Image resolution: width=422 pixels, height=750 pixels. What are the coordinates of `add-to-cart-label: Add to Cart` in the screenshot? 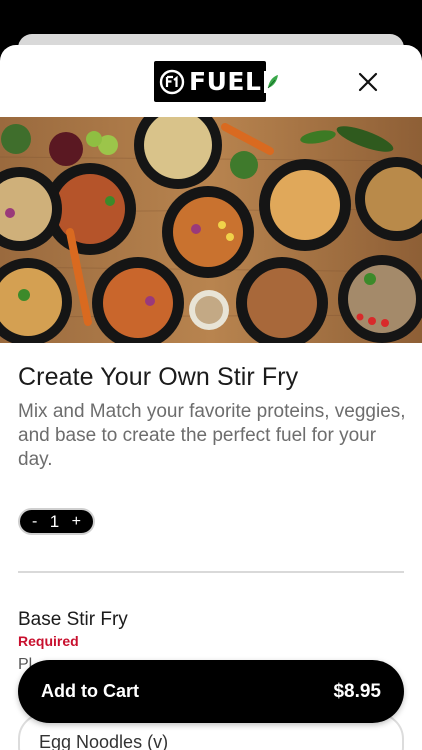 It's located at (90, 691).